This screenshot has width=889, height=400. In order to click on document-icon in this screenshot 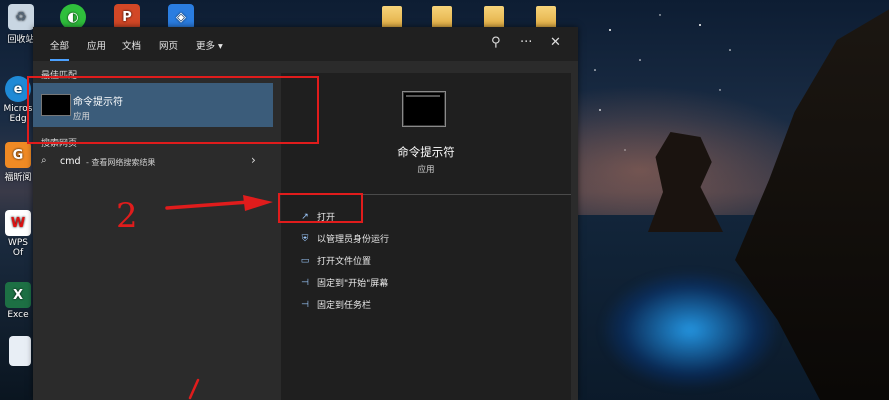, I will do `click(20, 351)`.